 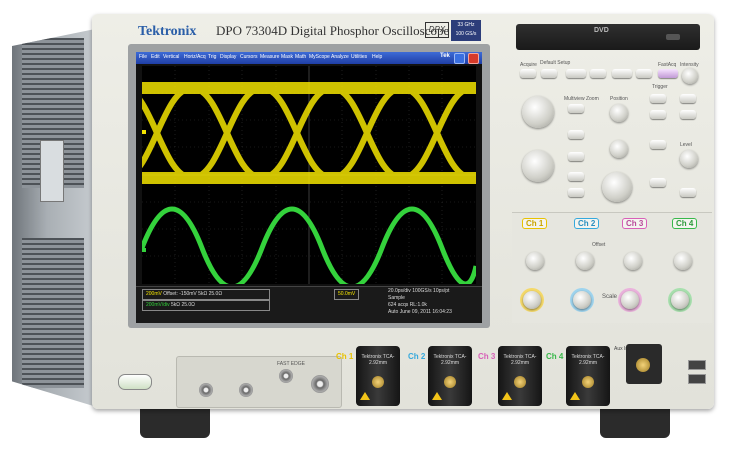 I want to click on probe-comp-bnc, so click(x=320, y=384).